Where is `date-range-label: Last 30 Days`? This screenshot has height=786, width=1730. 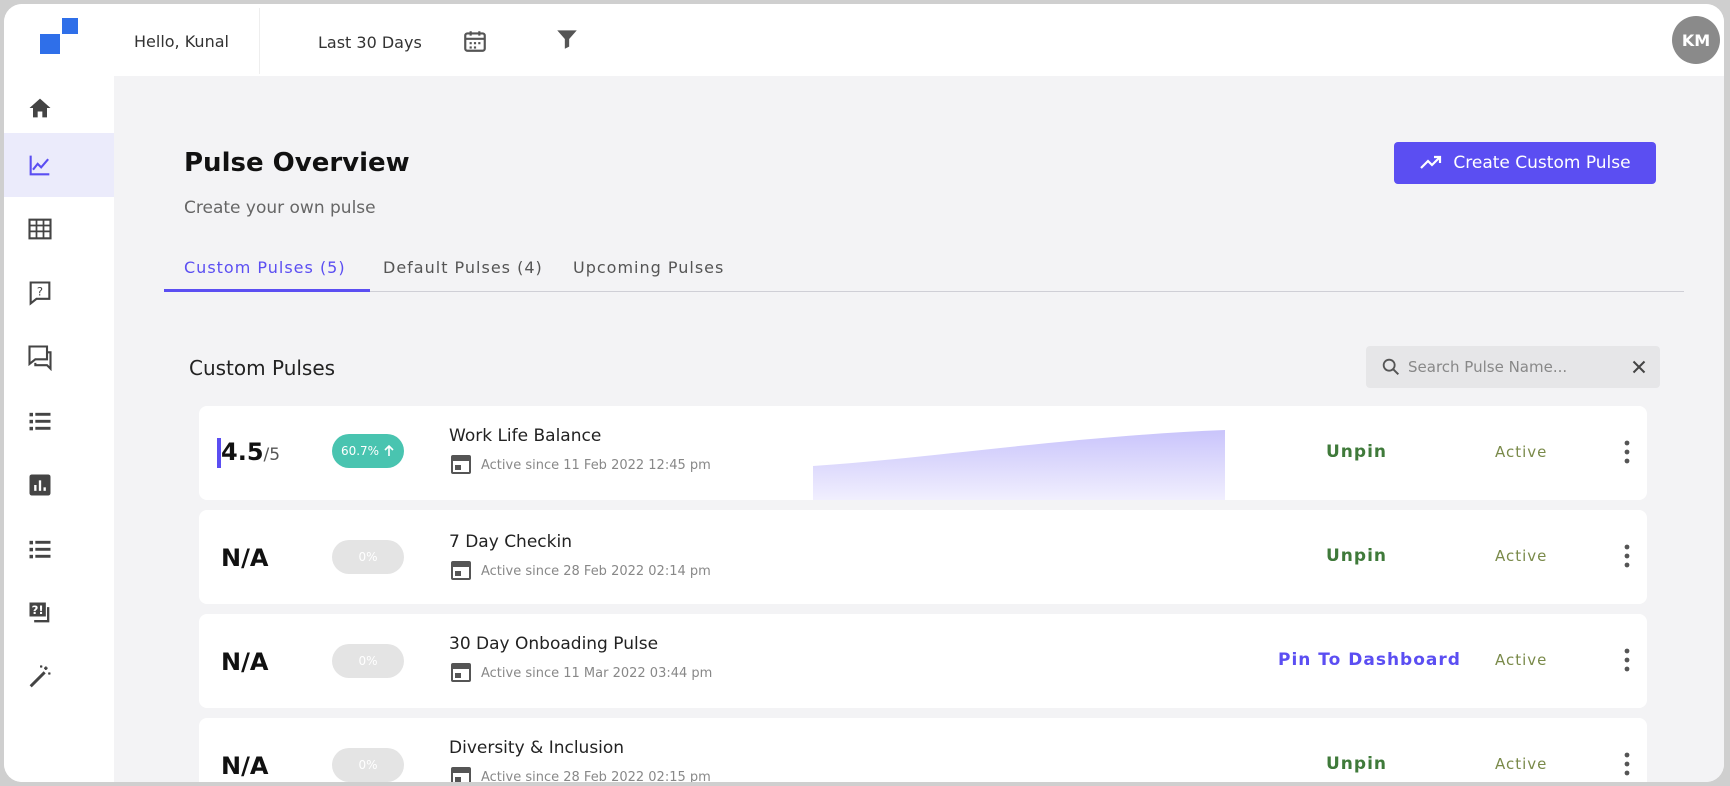
date-range-label: Last 30 Days is located at coordinates (370, 42).